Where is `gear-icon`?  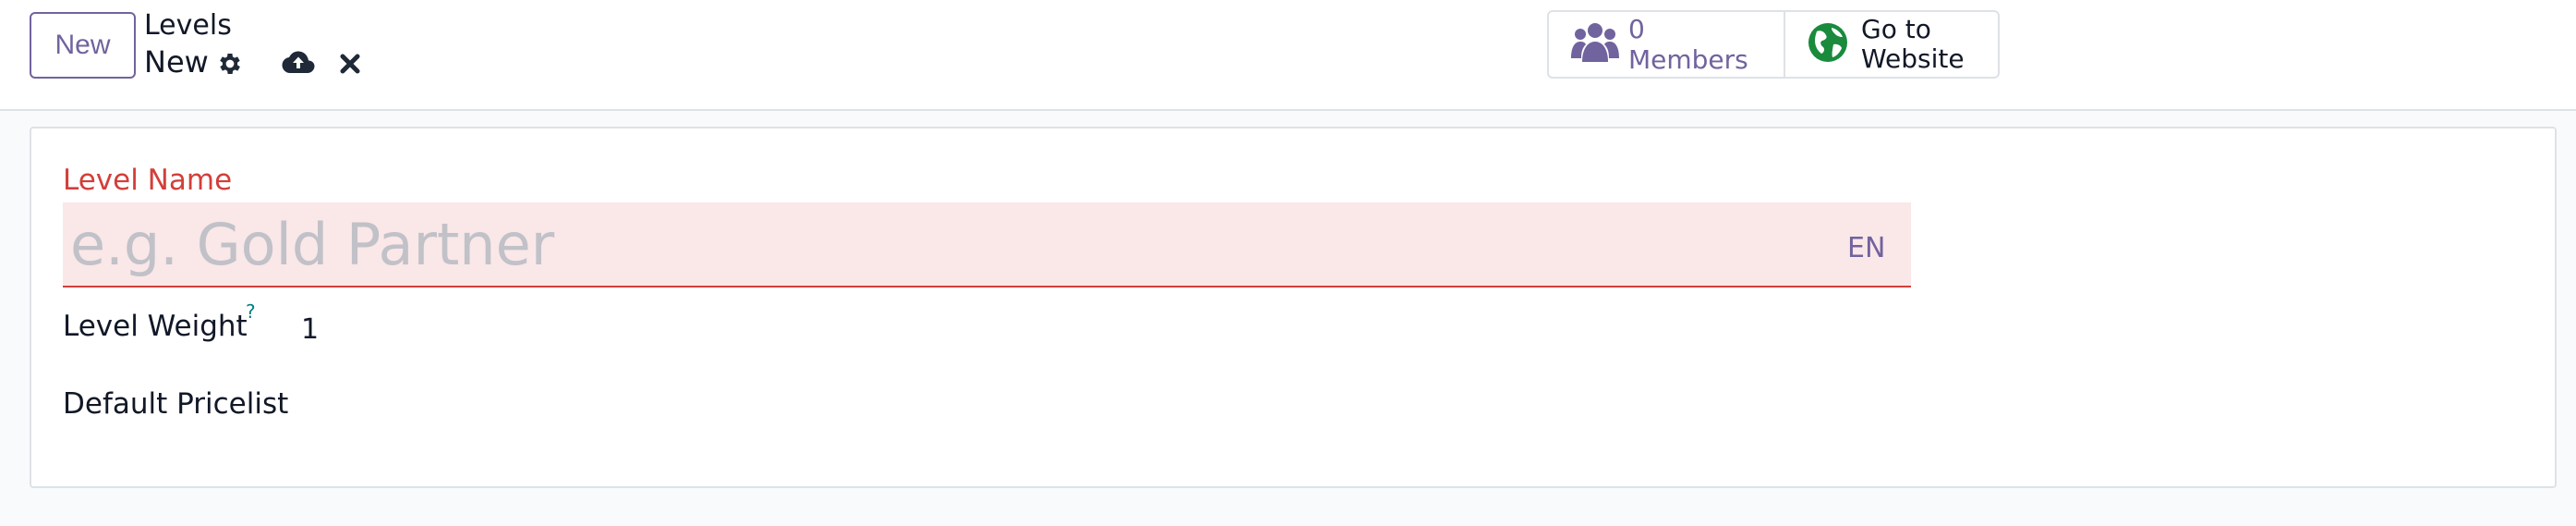
gear-icon is located at coordinates (230, 64).